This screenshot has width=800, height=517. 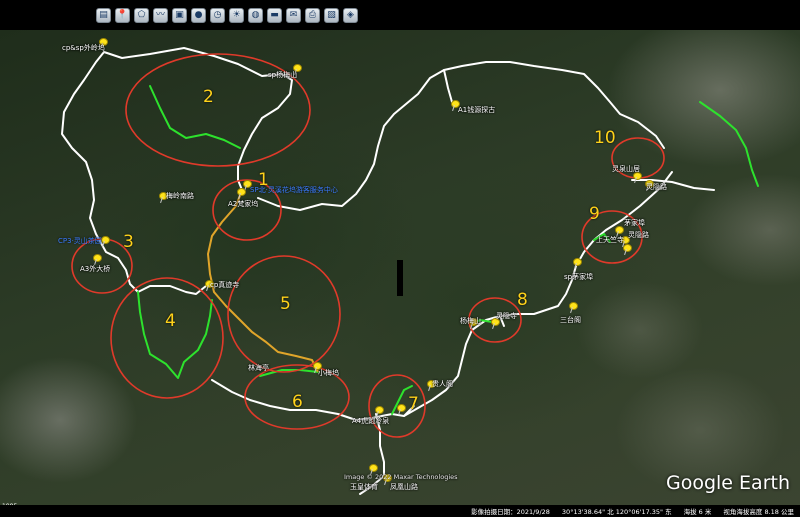 What do you see at coordinates (728, 483) in the screenshot?
I see `google-earth-logo: Google Earth` at bounding box center [728, 483].